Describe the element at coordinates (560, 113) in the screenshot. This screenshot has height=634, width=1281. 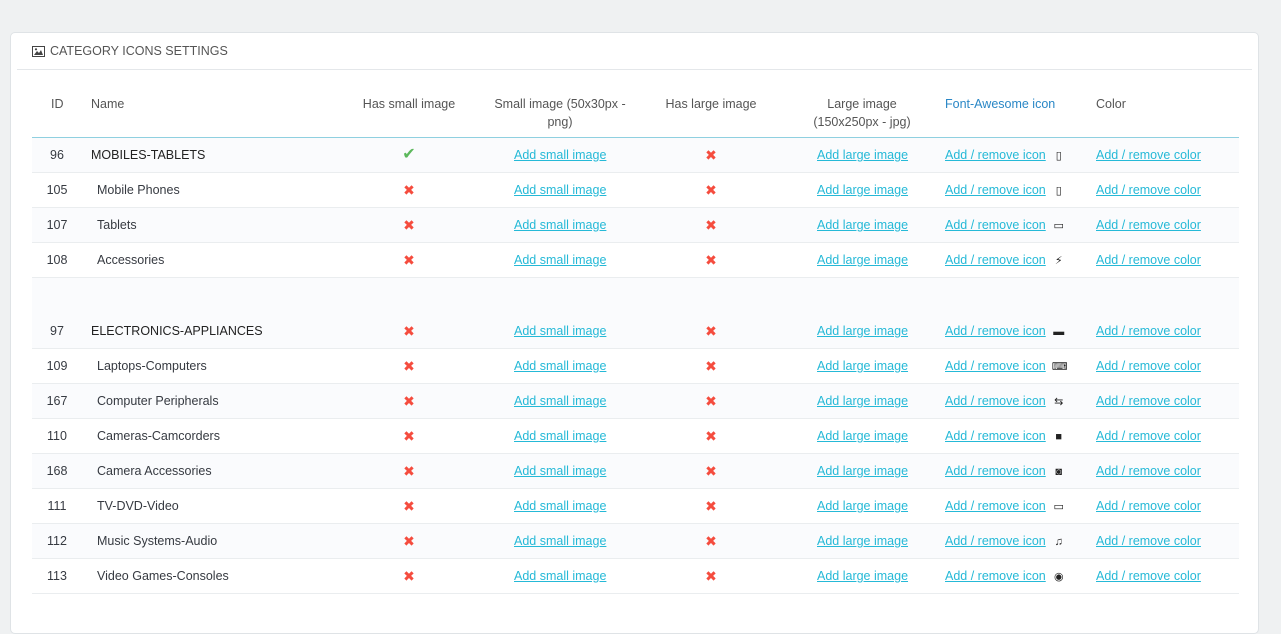
I see `col-small-image: Small image (50x30px - png)` at that location.